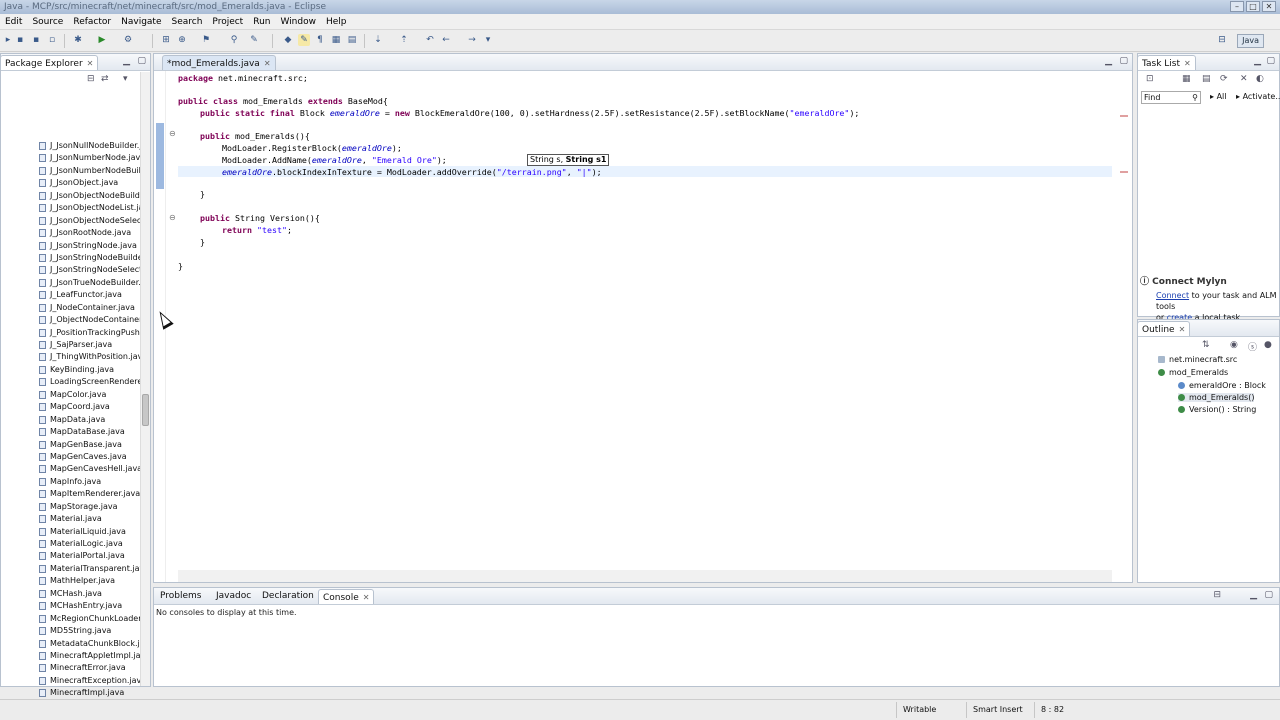 The height and width of the screenshot is (720, 1280). What do you see at coordinates (1193, 372) in the screenshot?
I see `outline-class: mod_Emeralds` at bounding box center [1193, 372].